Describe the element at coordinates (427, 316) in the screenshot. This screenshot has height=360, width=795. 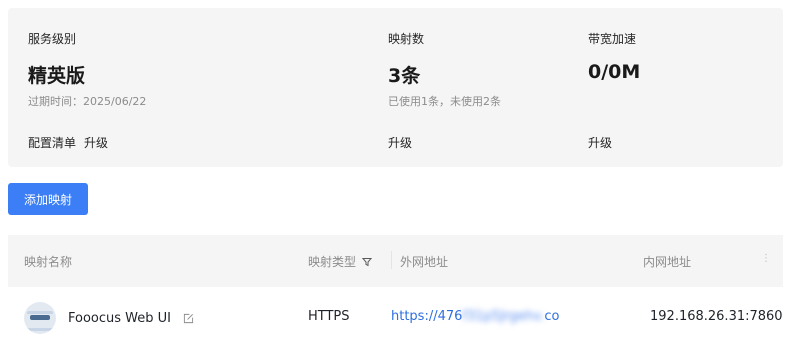
I see `external-address-prefix: https://476` at that location.